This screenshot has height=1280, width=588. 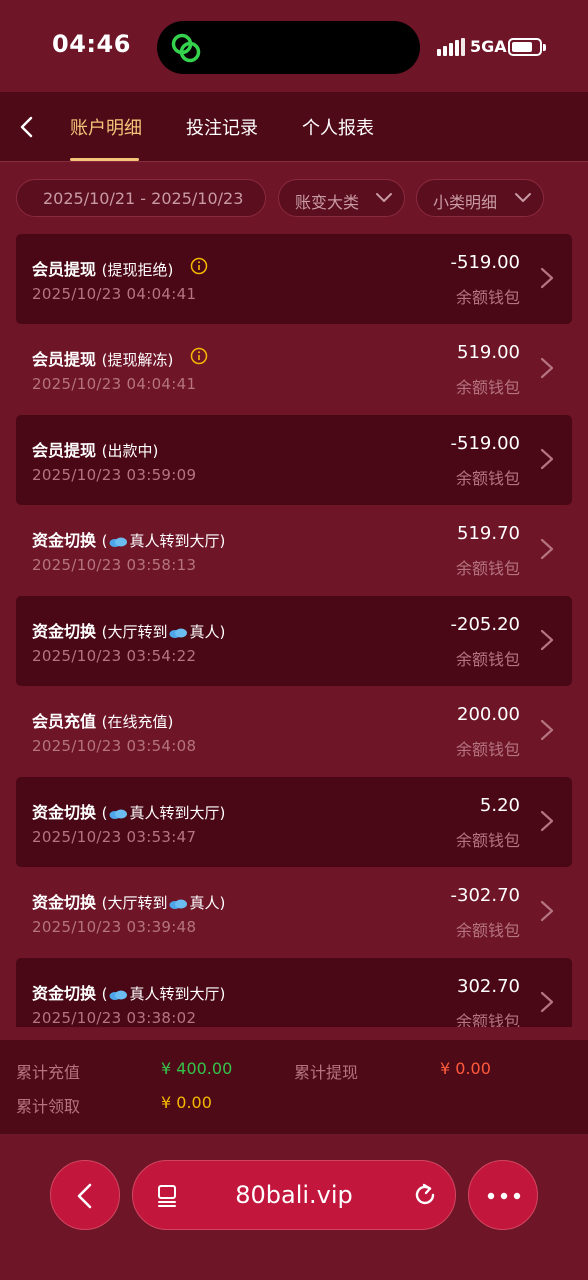 I want to click on record-date: 2025/10/23 03:54:08, so click(x=114, y=746).